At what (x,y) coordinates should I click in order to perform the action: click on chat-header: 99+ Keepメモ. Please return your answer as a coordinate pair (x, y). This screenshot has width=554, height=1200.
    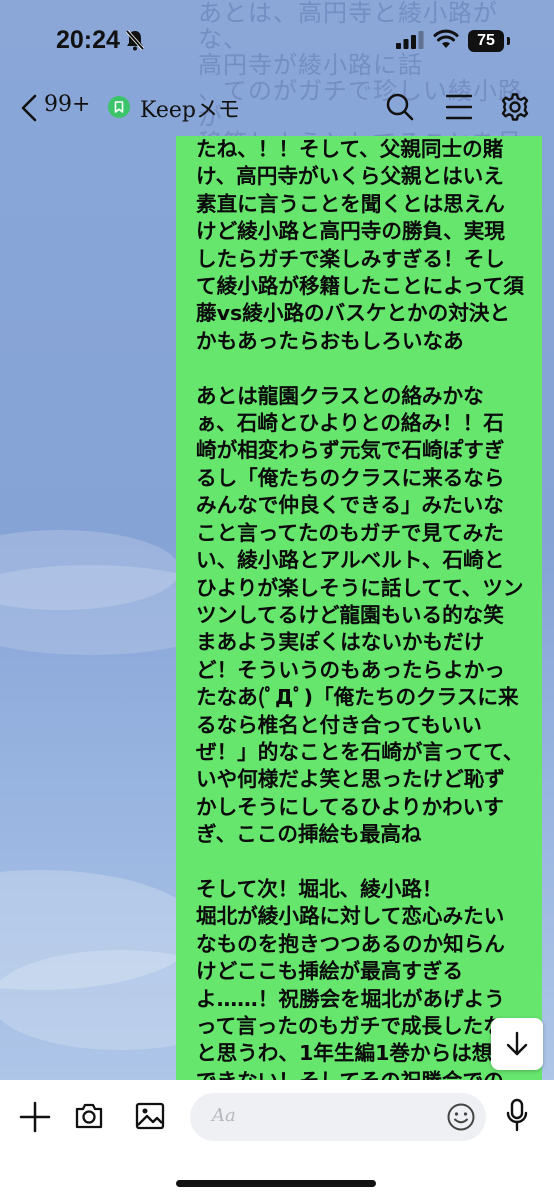
    Looking at the image, I should click on (277, 108).